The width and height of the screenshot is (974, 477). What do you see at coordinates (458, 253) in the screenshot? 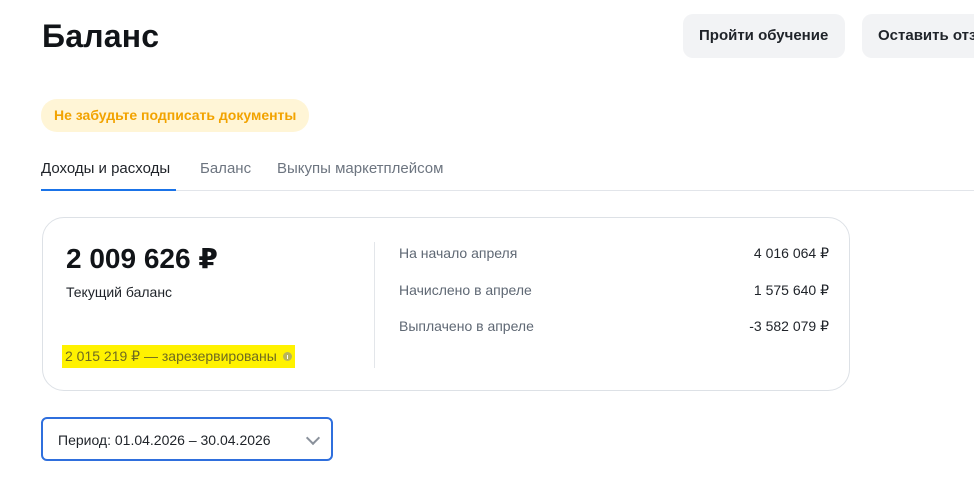
I see `stat-label: На начало апреля` at bounding box center [458, 253].